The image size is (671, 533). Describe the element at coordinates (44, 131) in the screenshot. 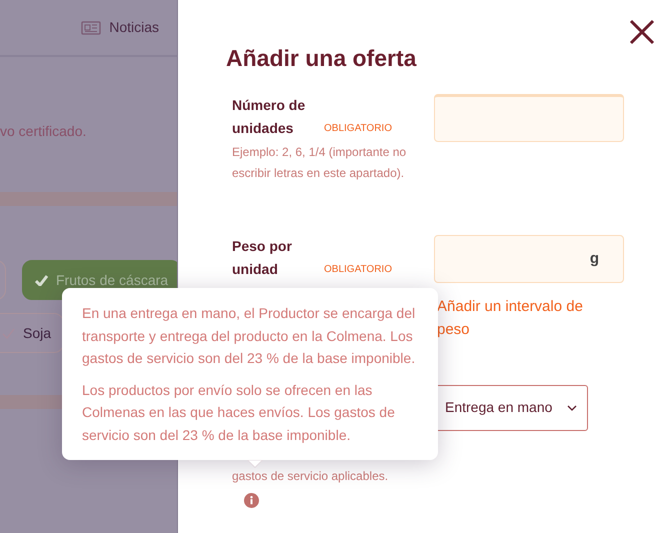

I see `text-fragment: vo certificado.` at that location.